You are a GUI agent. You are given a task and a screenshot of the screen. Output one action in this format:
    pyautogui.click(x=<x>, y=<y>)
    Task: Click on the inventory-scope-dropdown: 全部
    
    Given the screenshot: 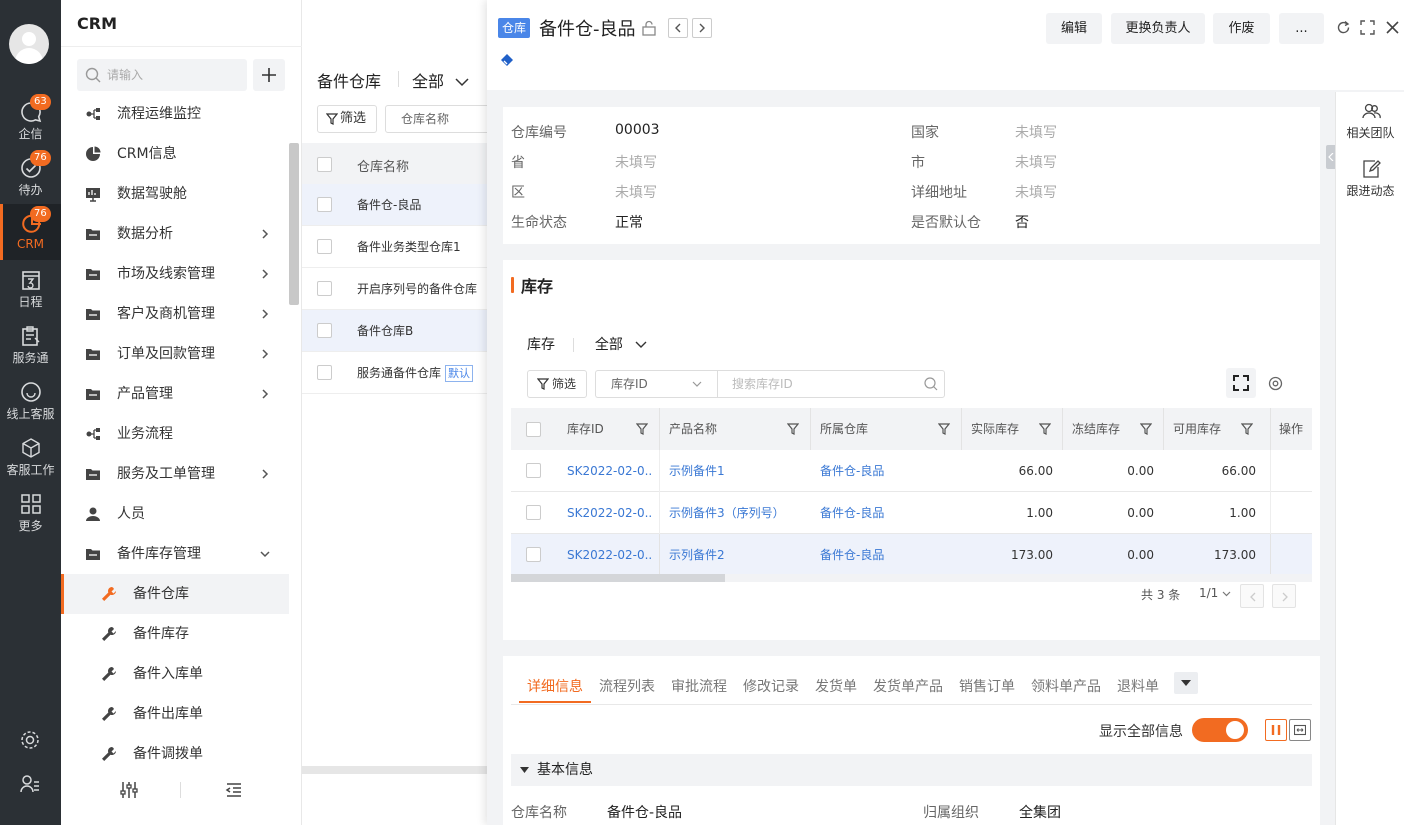 What is the action you would take?
    pyautogui.click(x=621, y=345)
    